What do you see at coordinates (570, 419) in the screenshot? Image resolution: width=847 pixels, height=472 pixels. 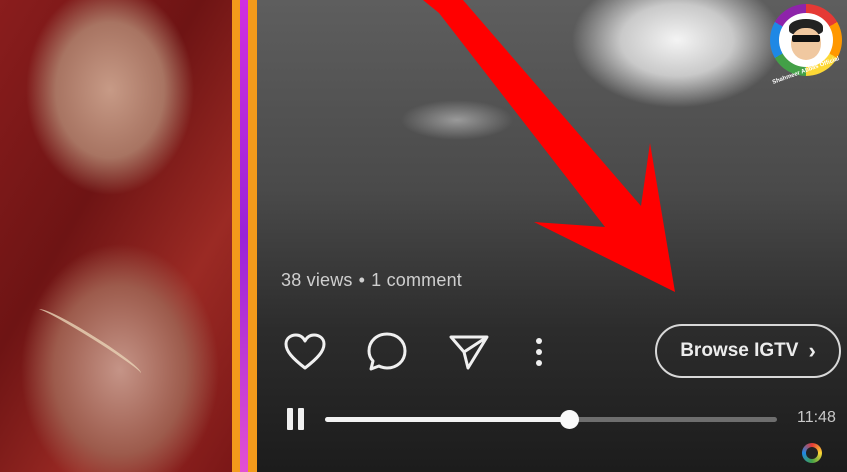 I see `progress-thumb` at bounding box center [570, 419].